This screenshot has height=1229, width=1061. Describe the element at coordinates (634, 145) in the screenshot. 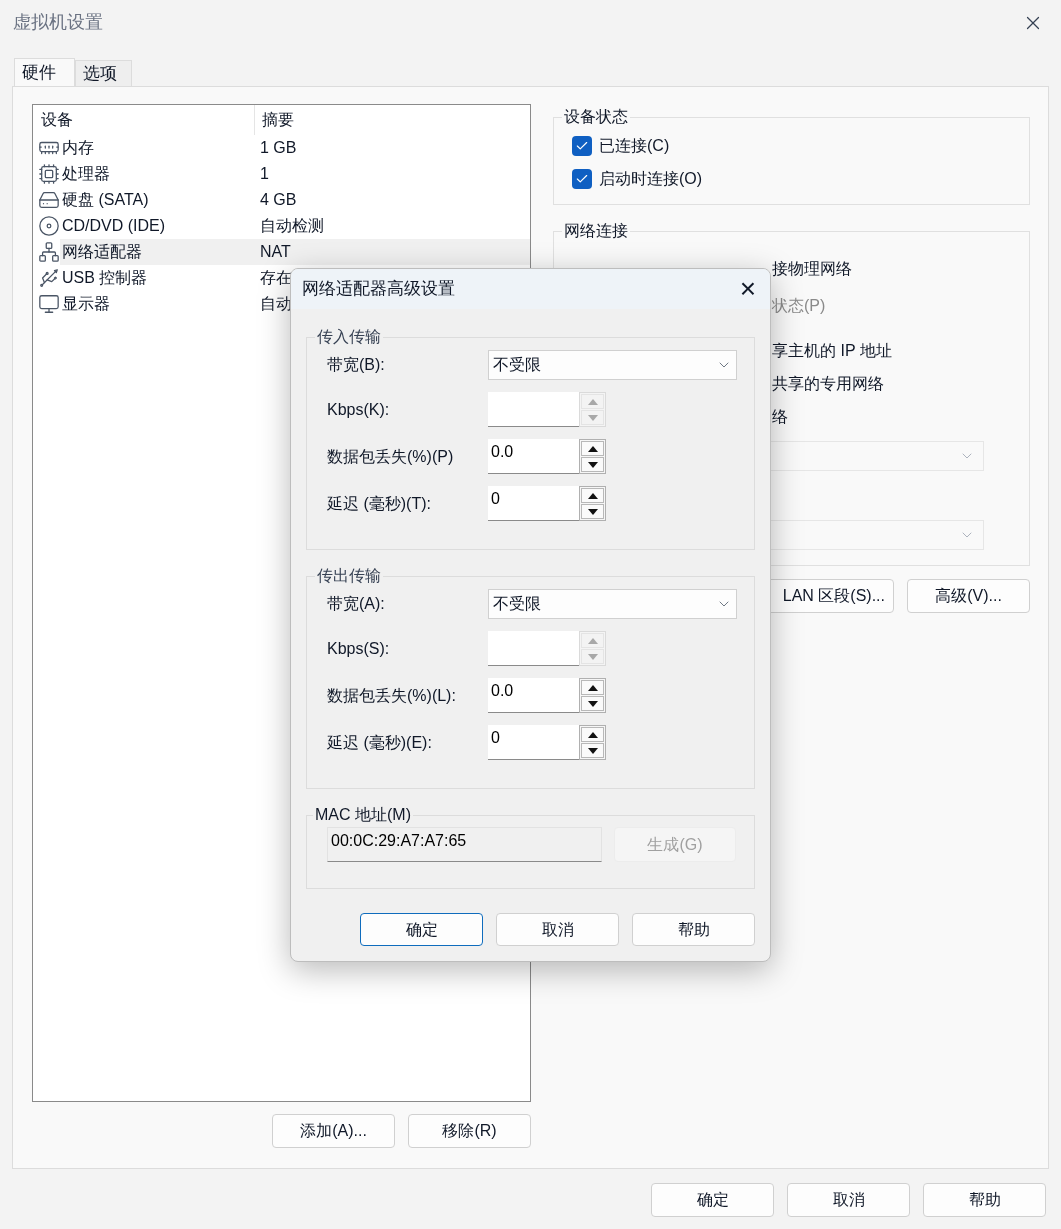

I see `checkbox-label: 已连接(C)` at that location.